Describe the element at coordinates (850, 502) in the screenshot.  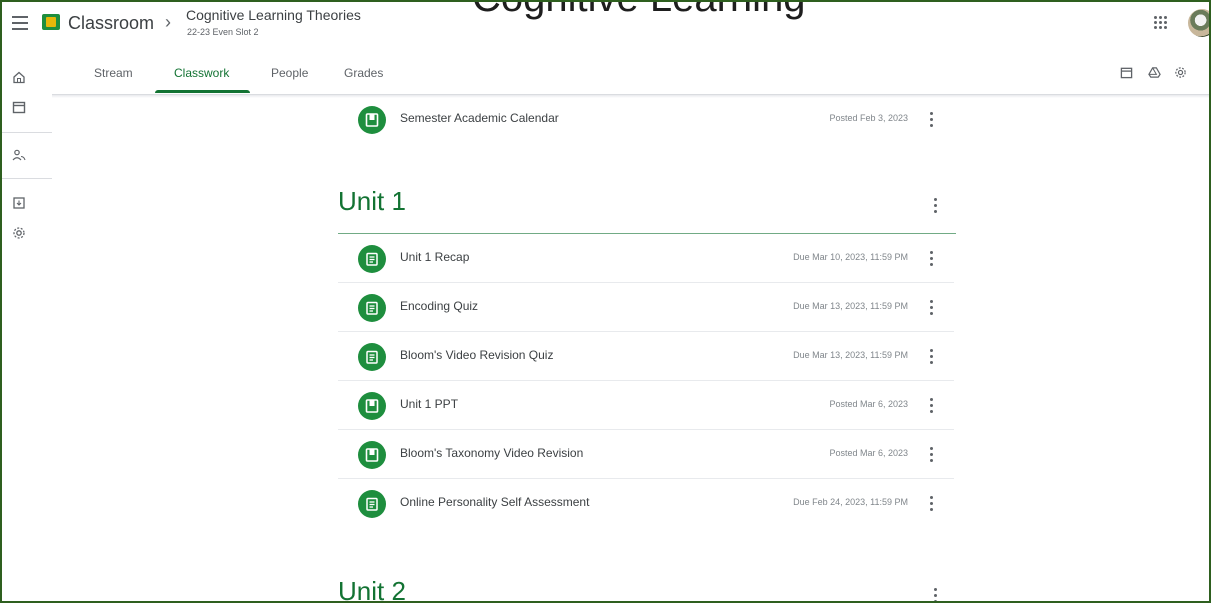
I see `item-due: Due Feb 24, 2023, 11:59 PM` at that location.